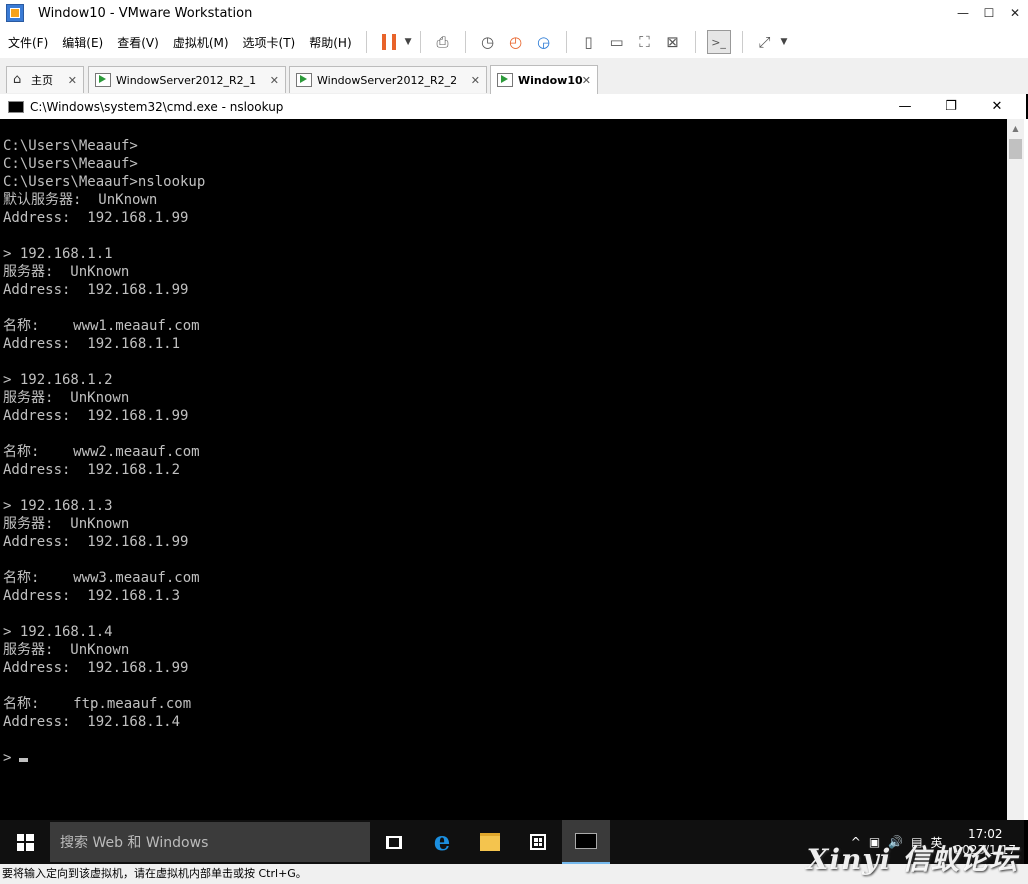  Describe the element at coordinates (718, 42) in the screenshot. I see `console-view-icon: >_` at that location.